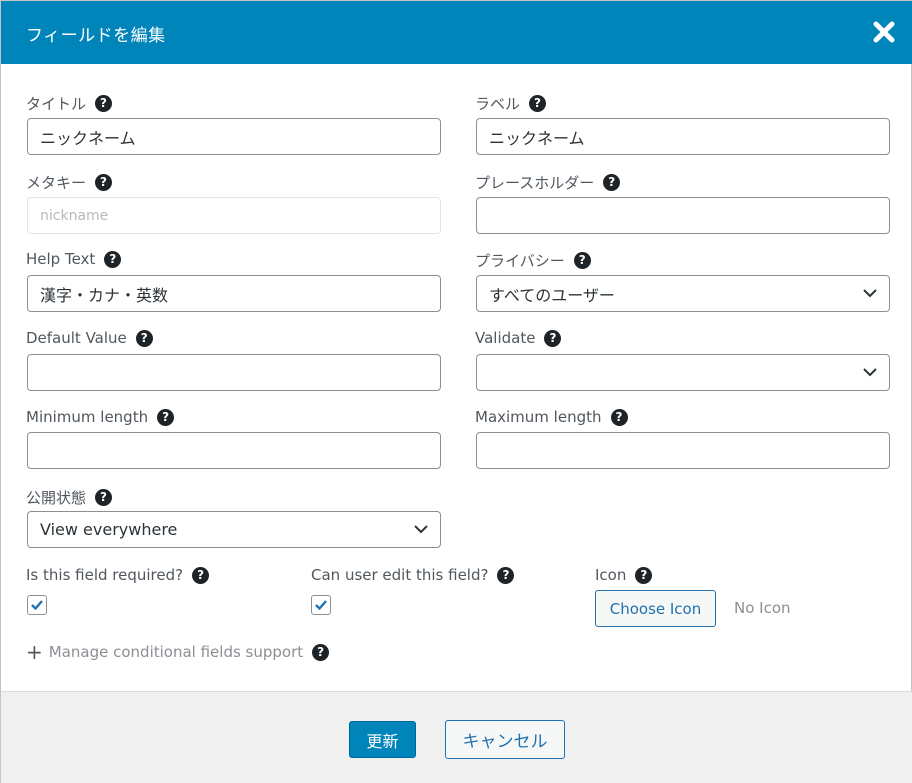 The width and height of the screenshot is (912, 783). What do you see at coordinates (456, 32) in the screenshot?
I see `dialog-header: フィールドを編集` at bounding box center [456, 32].